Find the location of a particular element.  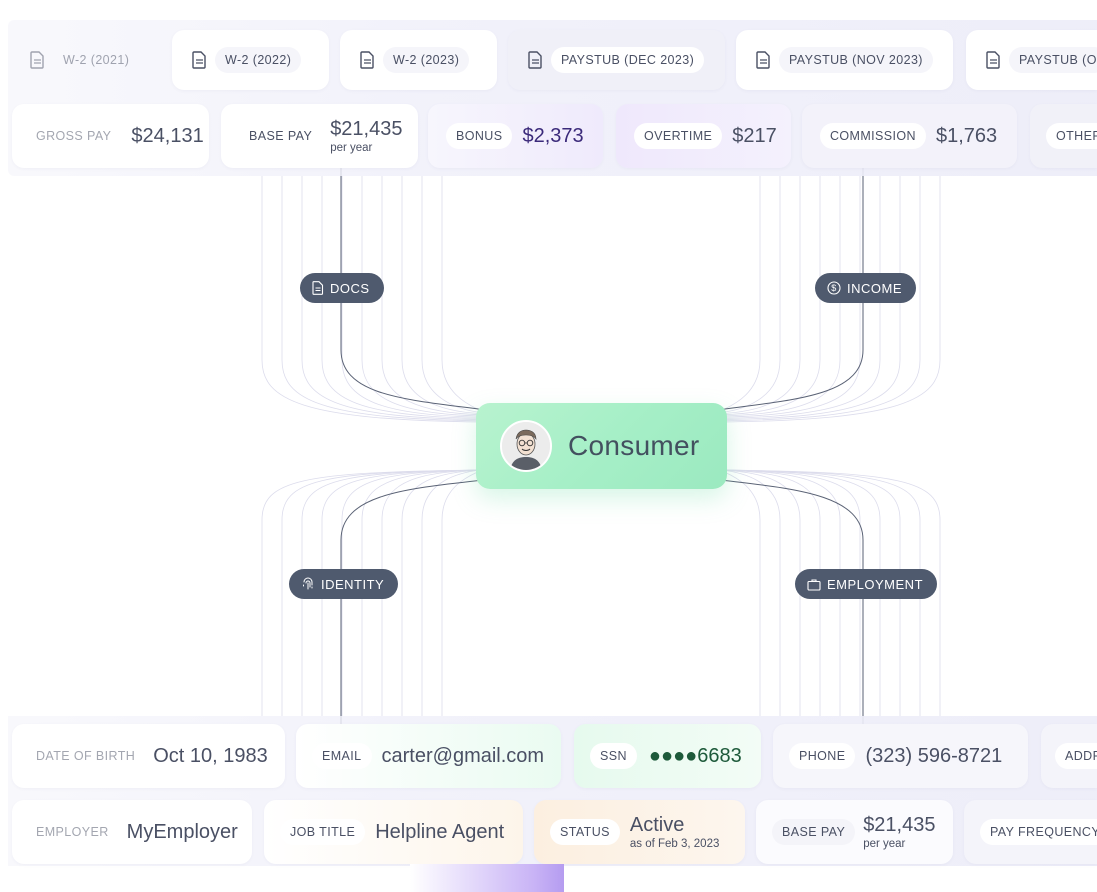

email-value: carter@gmail.com is located at coordinates (463, 755).